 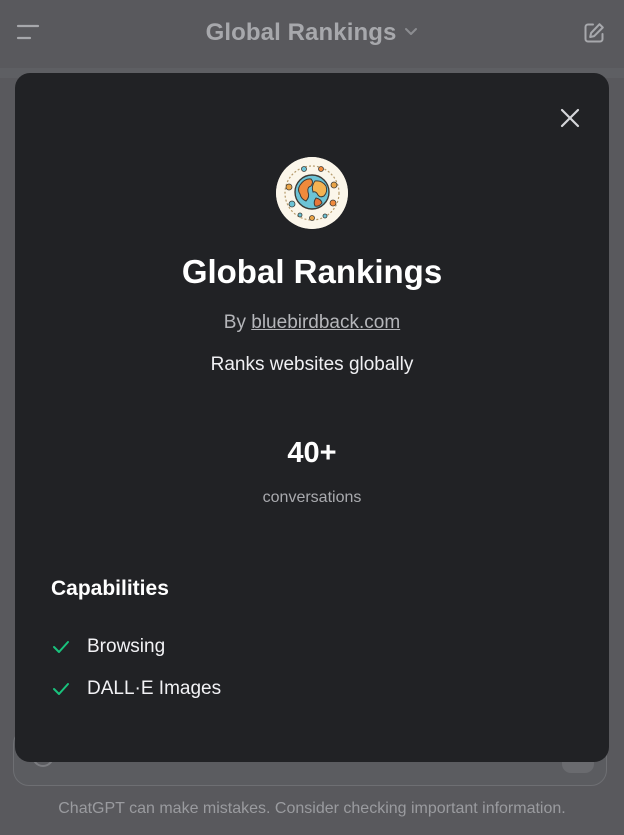 I want to click on capability-item: Browsing, so click(x=136, y=647).